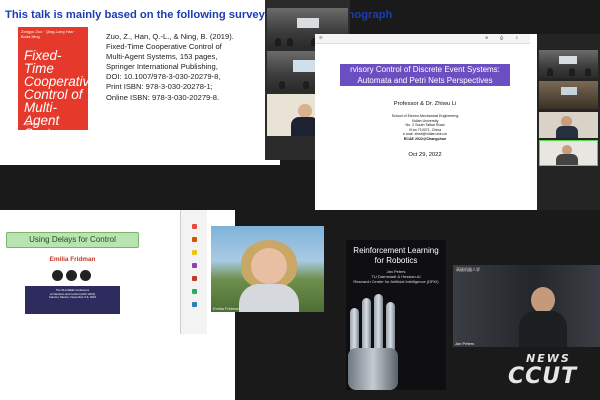  What do you see at coordinates (72, 240) in the screenshot?
I see `slide-3-banner: Using Delays for Control` at bounding box center [72, 240].